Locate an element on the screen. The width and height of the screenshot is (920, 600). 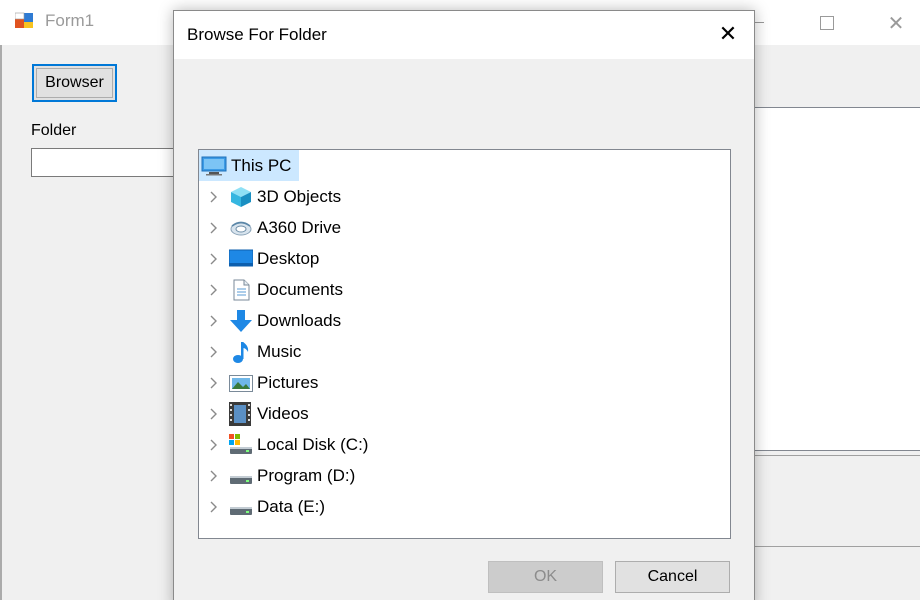
maximize-icon is located at coordinates (827, 22).